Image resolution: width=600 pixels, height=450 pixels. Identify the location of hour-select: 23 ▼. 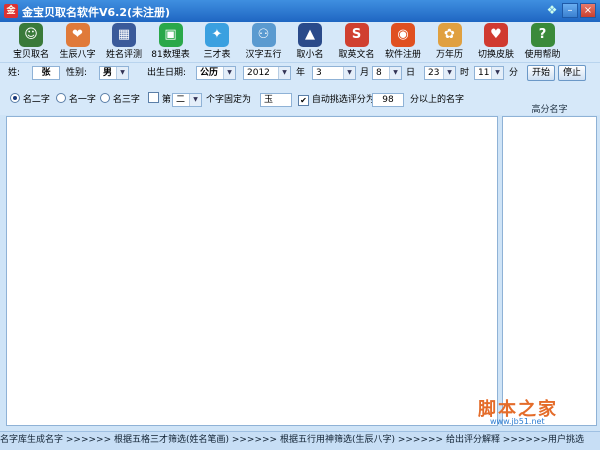
(440, 73).